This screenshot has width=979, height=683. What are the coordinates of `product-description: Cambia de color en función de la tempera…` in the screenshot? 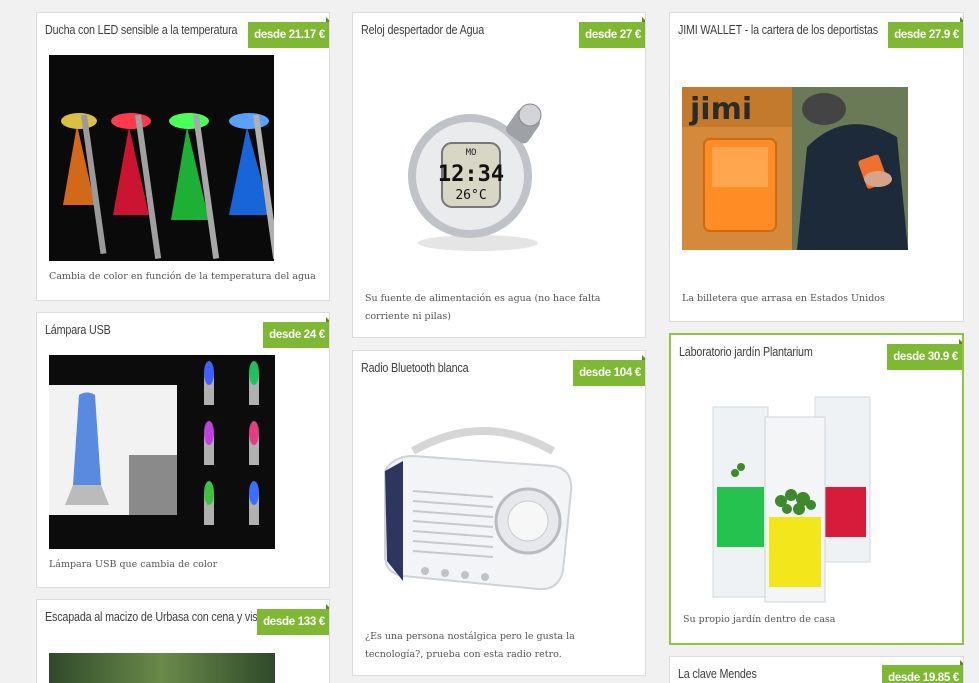 It's located at (182, 276).